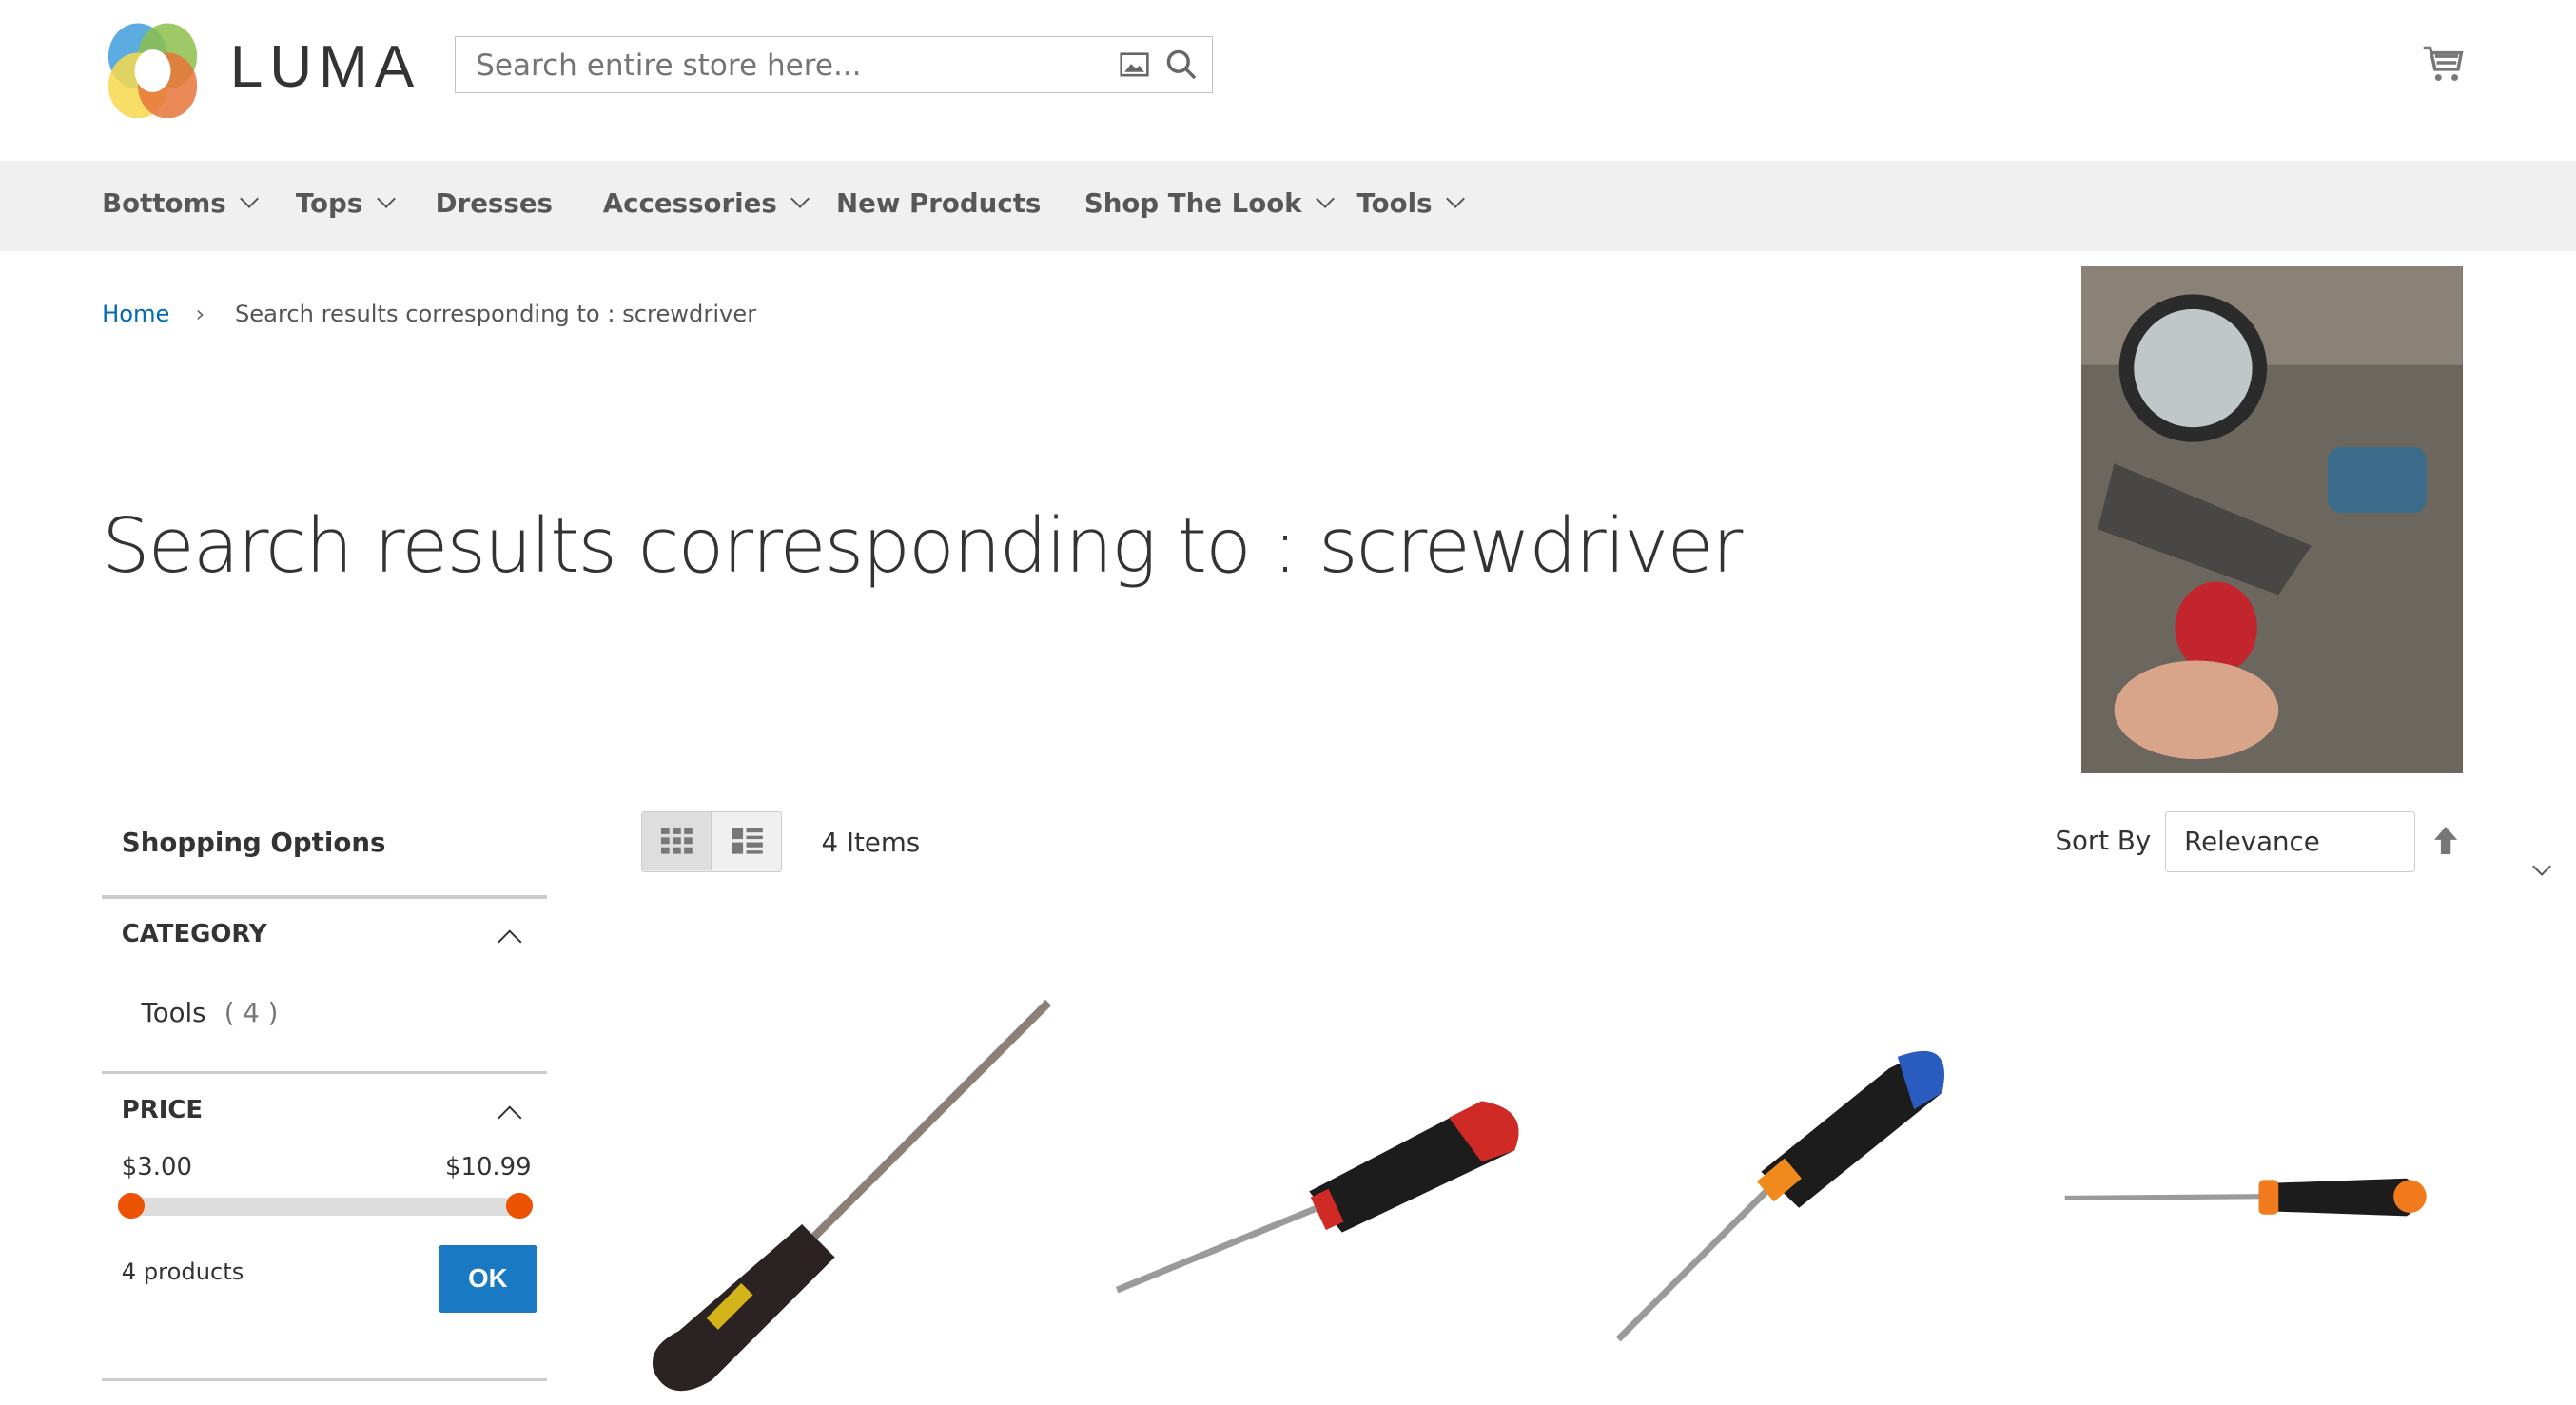  I want to click on search-box, so click(834, 64).